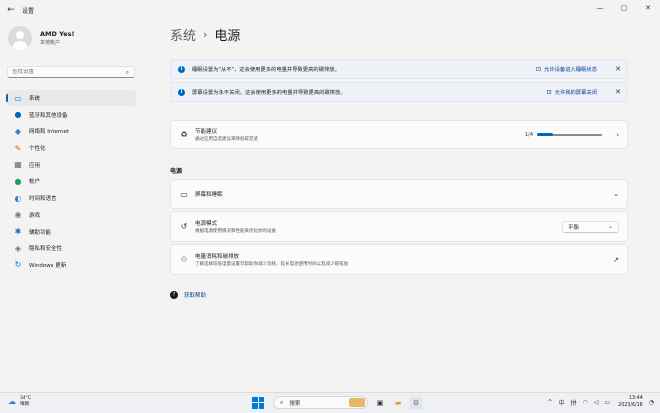 The image size is (660, 413). Describe the element at coordinates (57, 34) in the screenshot. I see `user-name: AMD Yes!` at that location.